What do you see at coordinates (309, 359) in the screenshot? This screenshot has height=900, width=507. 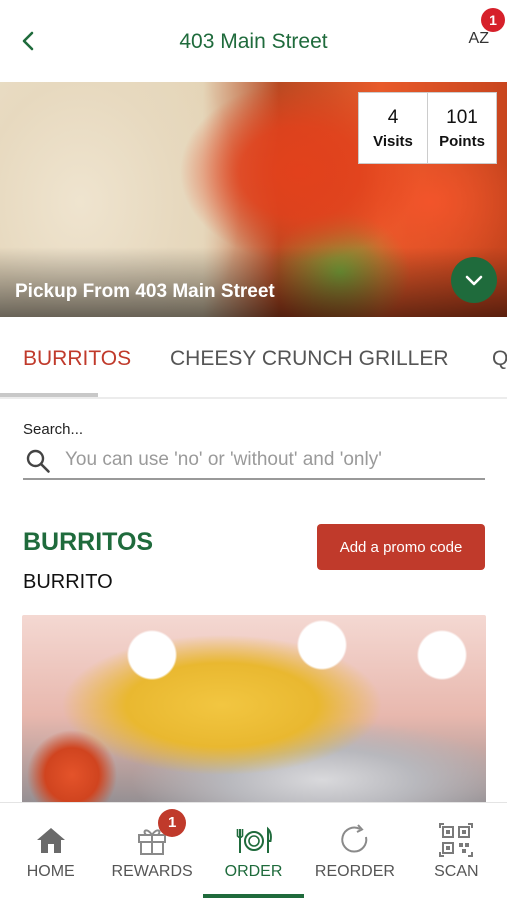 I see `tab-cheesy-crunch-griller: CHEESY CRUNCH GRILLER` at bounding box center [309, 359].